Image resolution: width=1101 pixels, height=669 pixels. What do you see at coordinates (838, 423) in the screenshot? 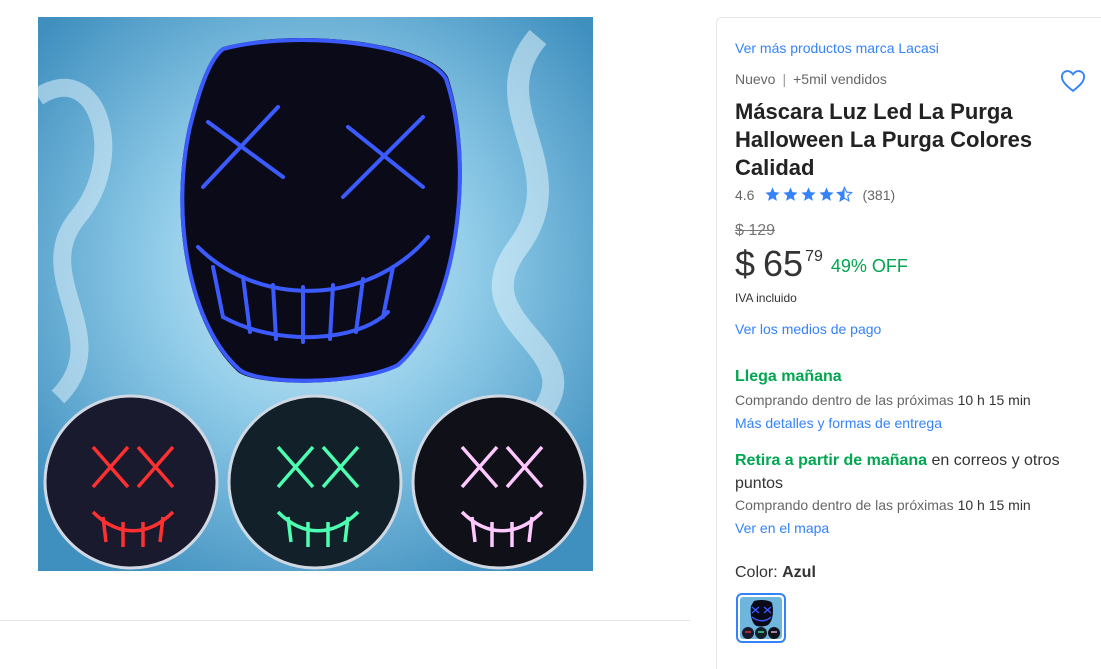
I see `delivery-details-link: Más detalles y formas de entrega` at bounding box center [838, 423].